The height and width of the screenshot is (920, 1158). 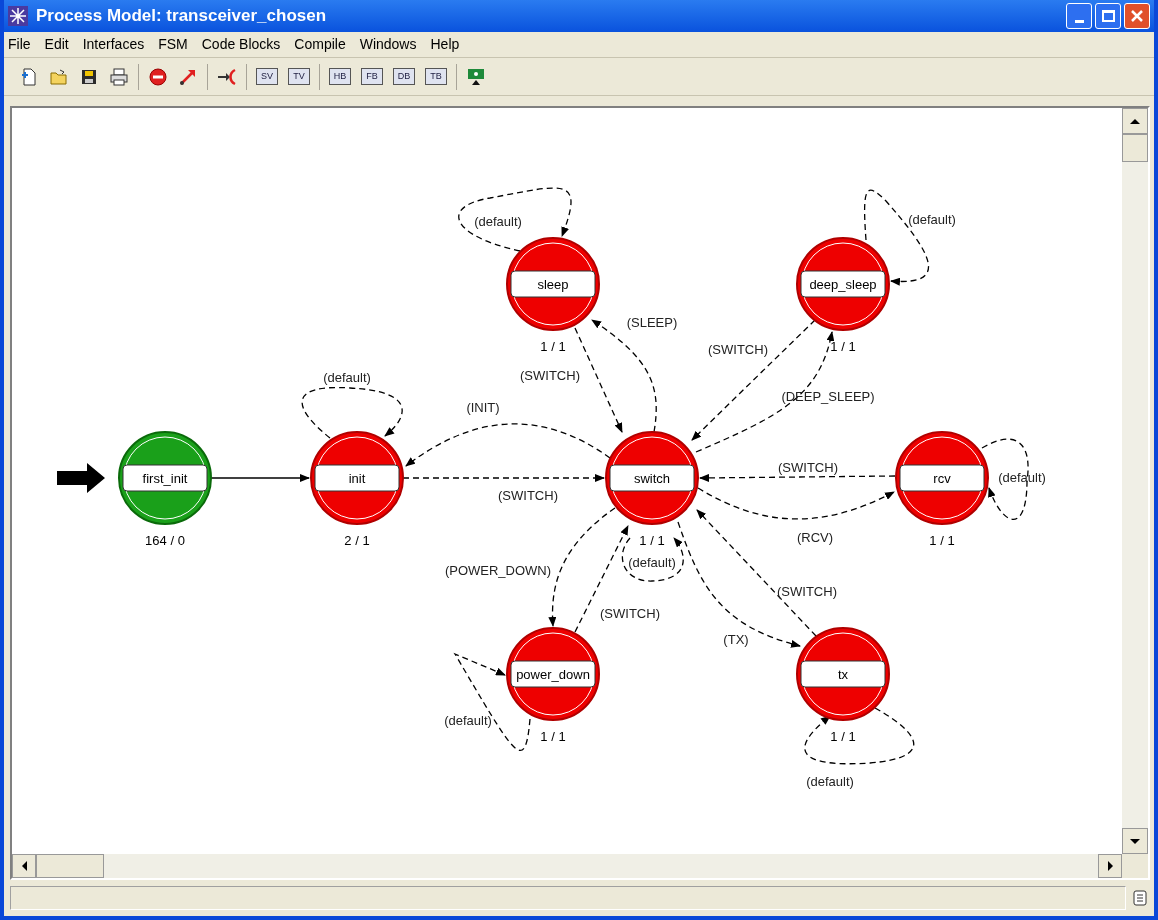 I want to click on merge-arrow-icon, so click(x=227, y=76).